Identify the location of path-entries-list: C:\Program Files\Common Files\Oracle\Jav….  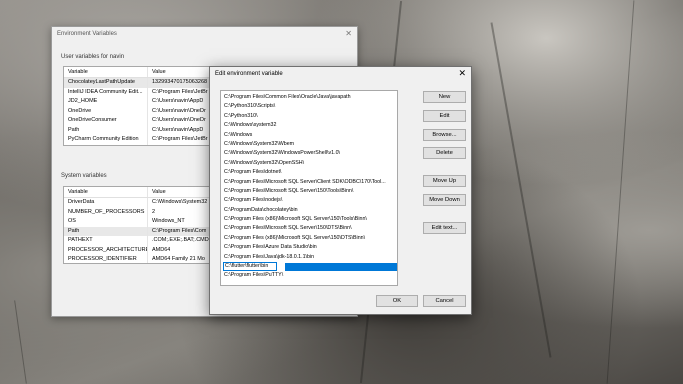
(309, 188).